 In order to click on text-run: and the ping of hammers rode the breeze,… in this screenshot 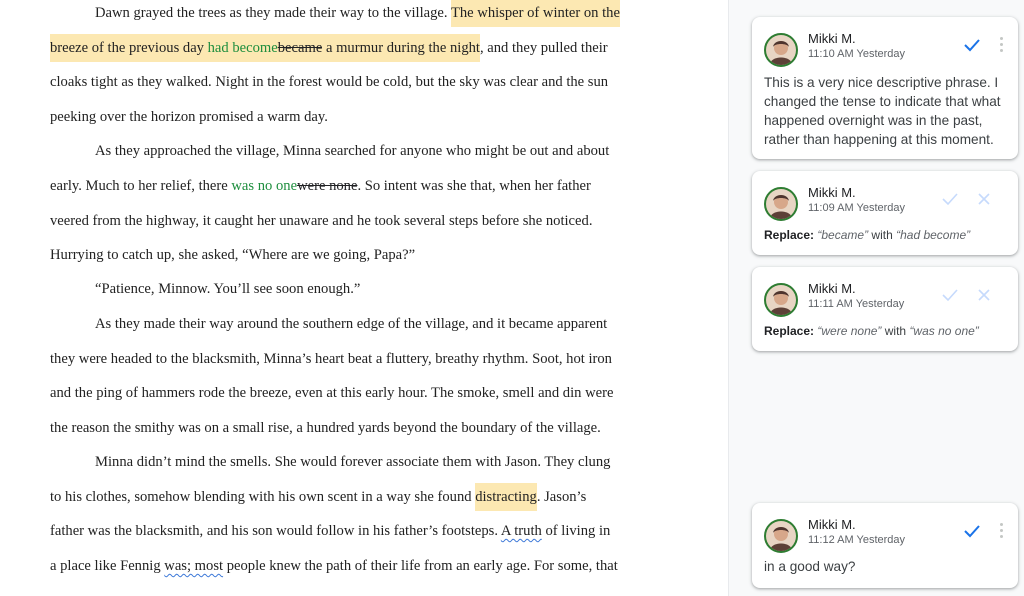, I will do `click(332, 393)`.